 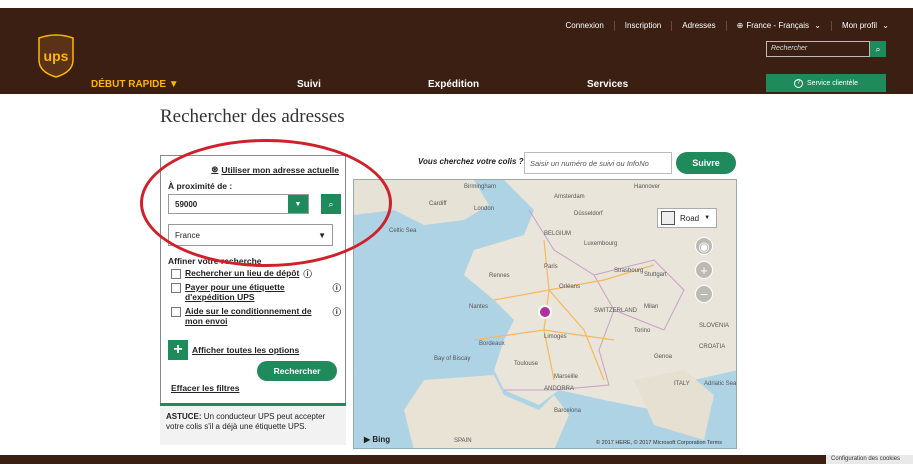 I want to click on customer-service-button: ? Service clientèle, so click(x=826, y=83).